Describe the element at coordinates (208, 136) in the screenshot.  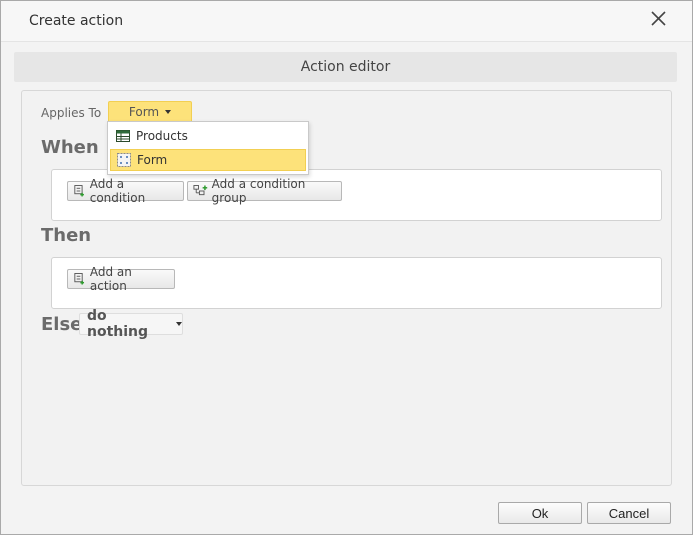
I see `menu-item-products: Products` at that location.